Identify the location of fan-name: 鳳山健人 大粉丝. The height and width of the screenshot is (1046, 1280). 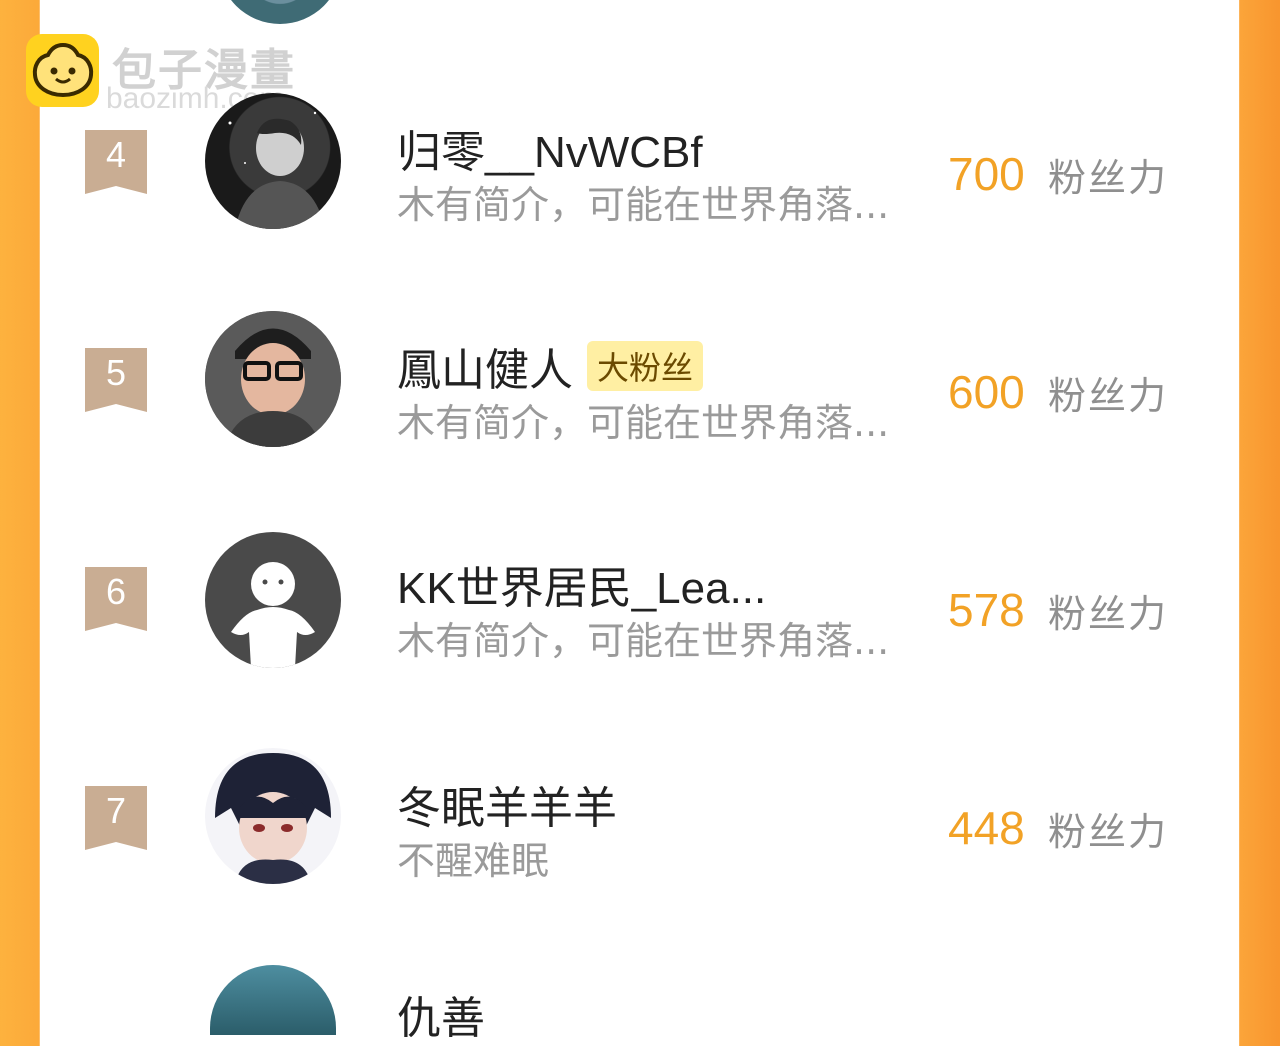
(550, 366).